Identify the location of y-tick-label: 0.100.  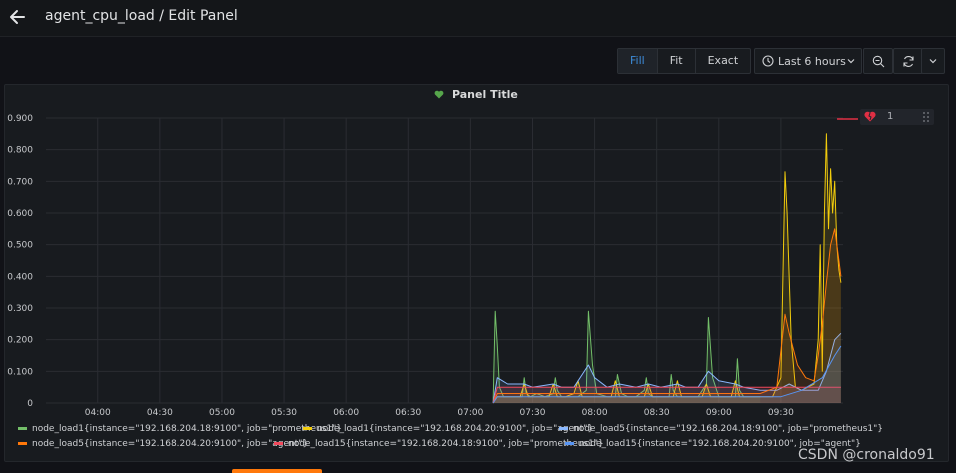
(20, 372).